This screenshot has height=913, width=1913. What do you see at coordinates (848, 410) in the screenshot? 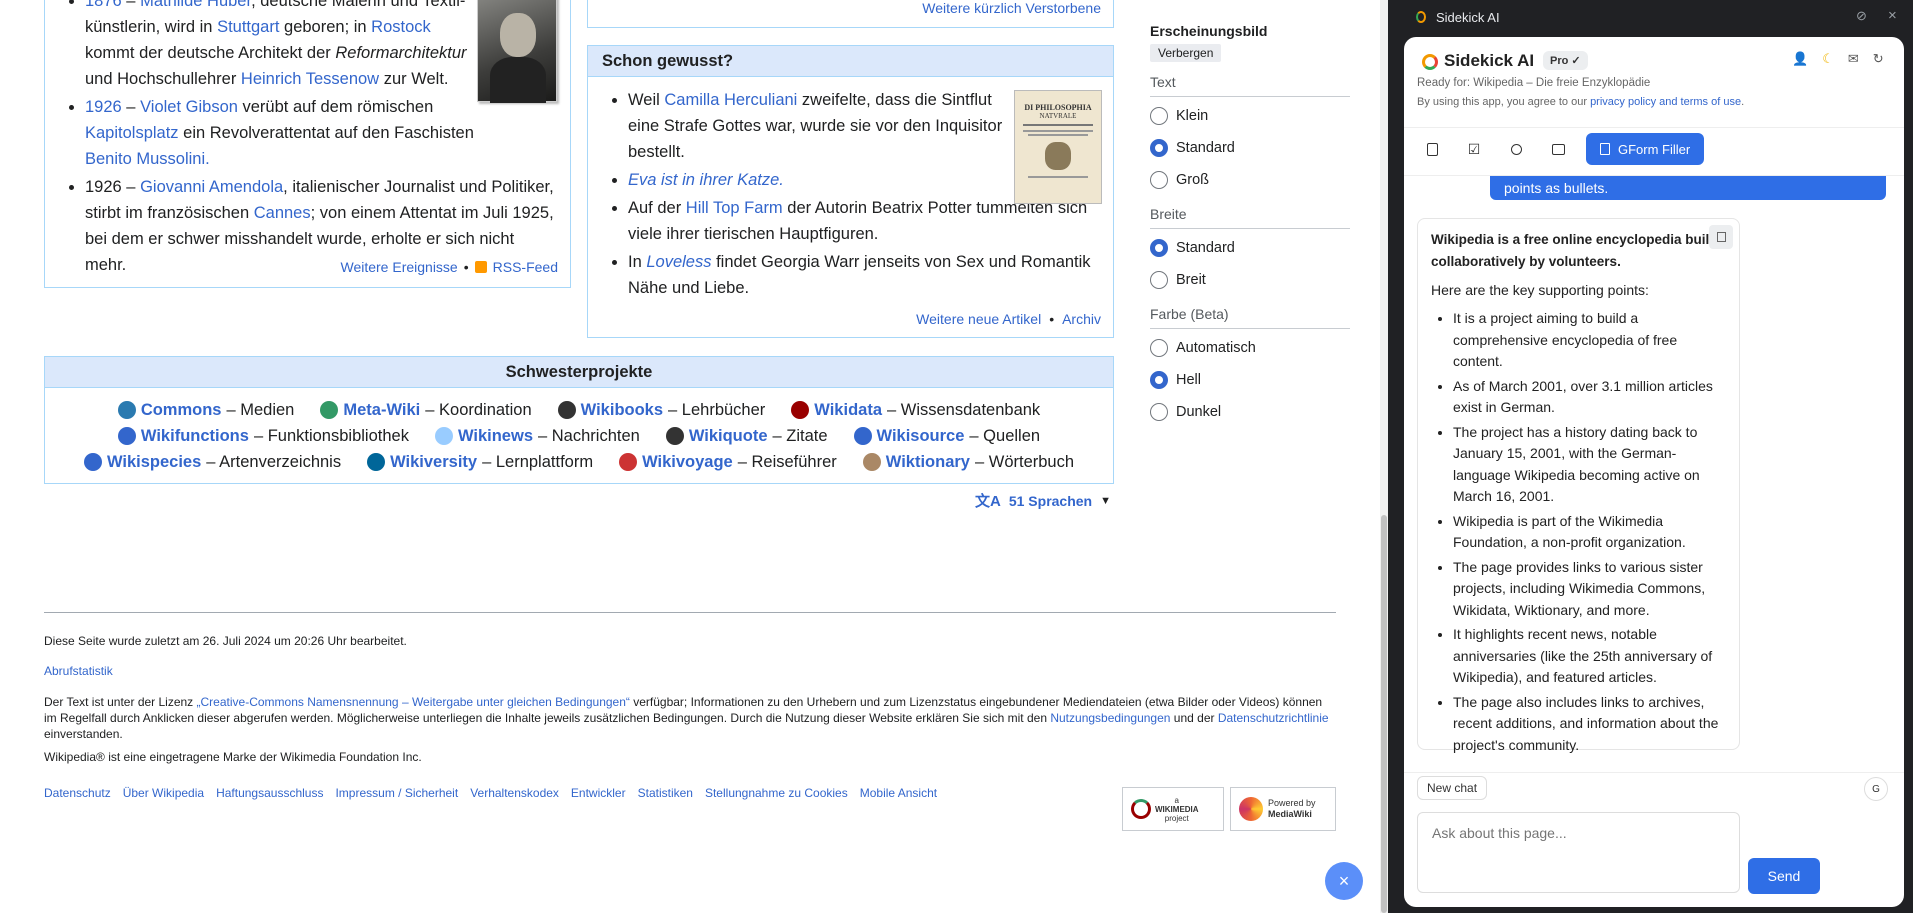
I see `sister-project-link: Wikidata` at bounding box center [848, 410].